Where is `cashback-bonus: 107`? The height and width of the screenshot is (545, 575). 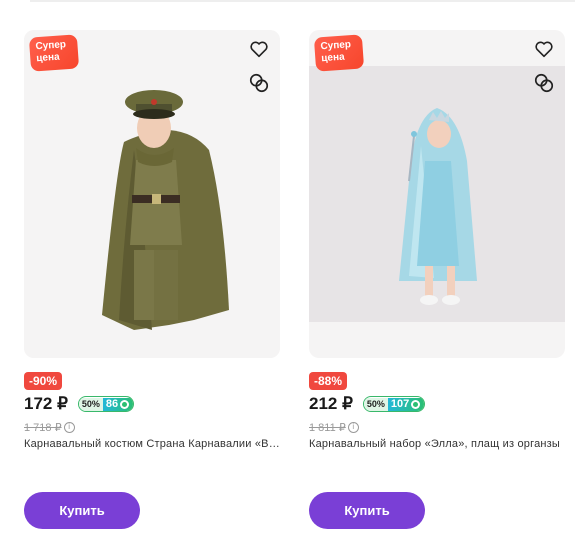
cashback-bonus: 107 is located at coordinates (406, 404).